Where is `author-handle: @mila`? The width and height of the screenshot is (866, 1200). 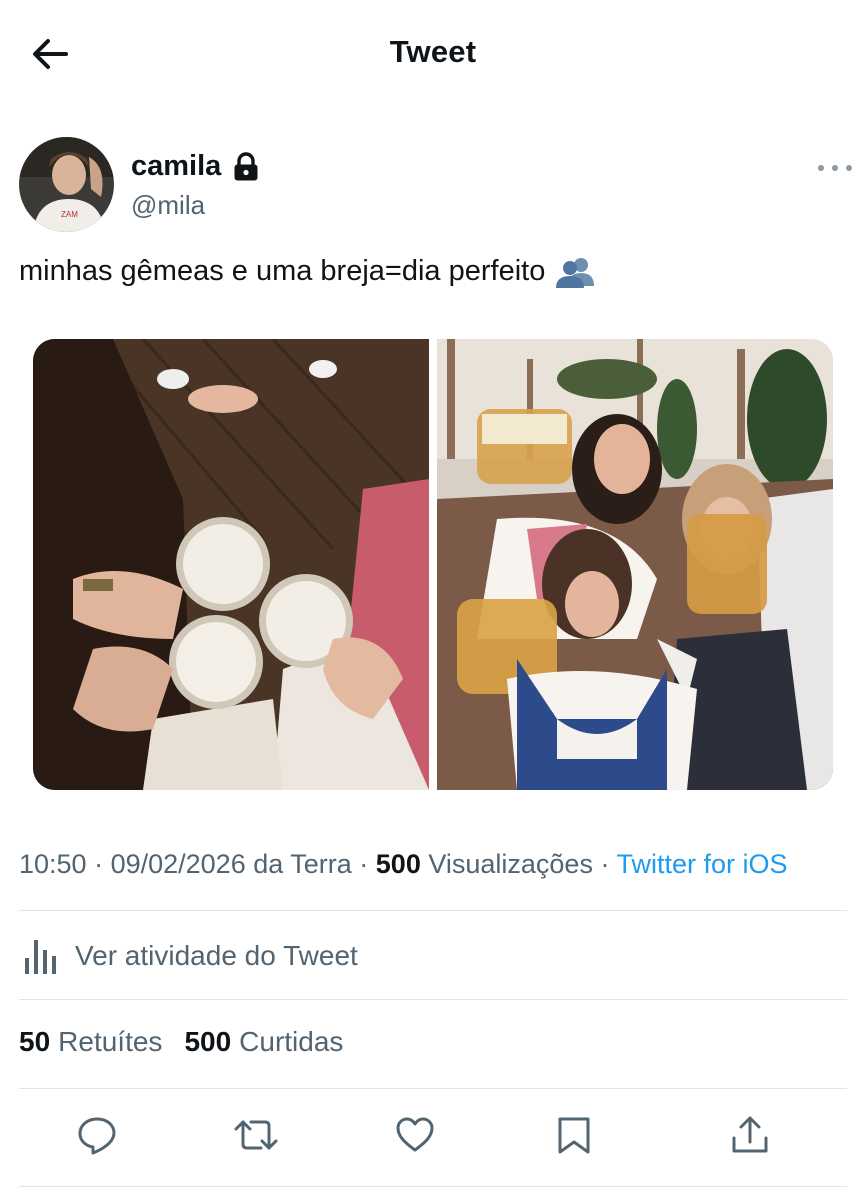
author-handle: @mila is located at coordinates (168, 205).